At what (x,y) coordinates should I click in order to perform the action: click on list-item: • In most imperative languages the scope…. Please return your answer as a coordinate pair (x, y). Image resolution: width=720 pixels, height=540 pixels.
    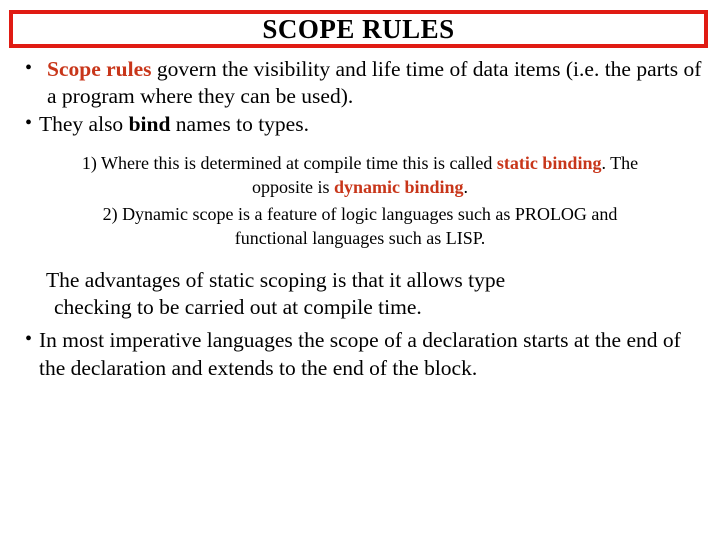
    Looking at the image, I should click on (360, 354).